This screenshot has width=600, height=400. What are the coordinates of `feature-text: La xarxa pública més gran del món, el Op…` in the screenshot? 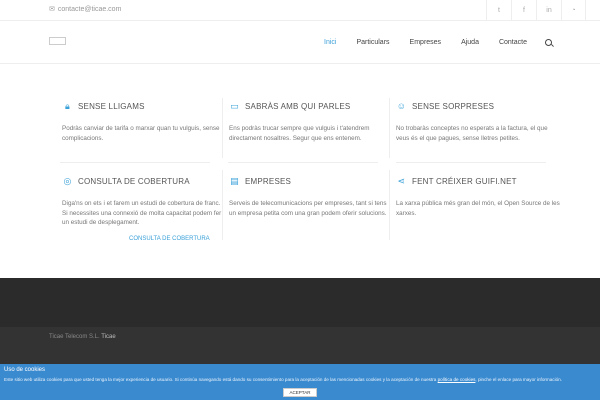 It's located at (478, 208).